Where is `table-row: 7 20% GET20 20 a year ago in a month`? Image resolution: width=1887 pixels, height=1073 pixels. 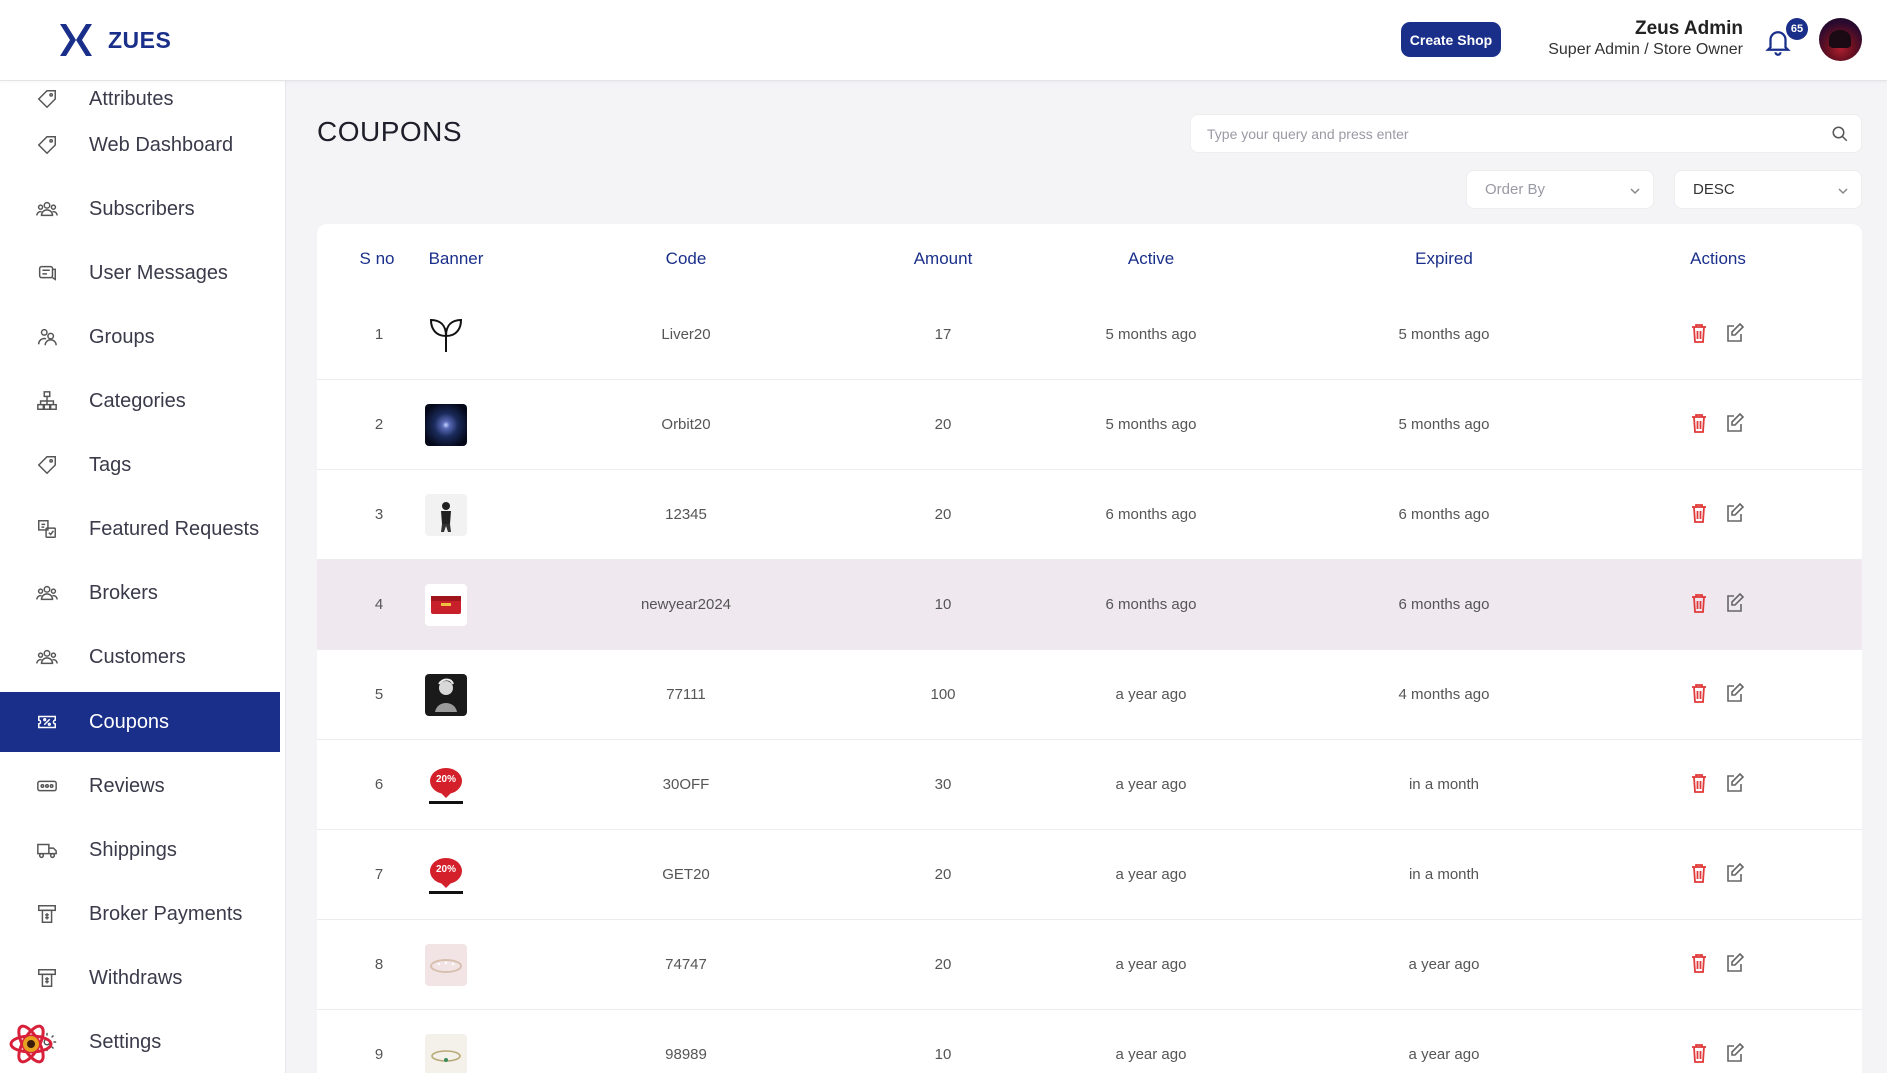 table-row: 7 20% GET20 20 a year ago in a month is located at coordinates (1089, 875).